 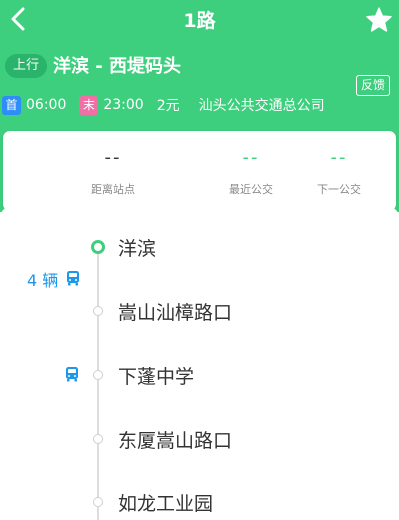 I want to click on stop-item: 东厦嵩山路口, so click(x=199, y=439).